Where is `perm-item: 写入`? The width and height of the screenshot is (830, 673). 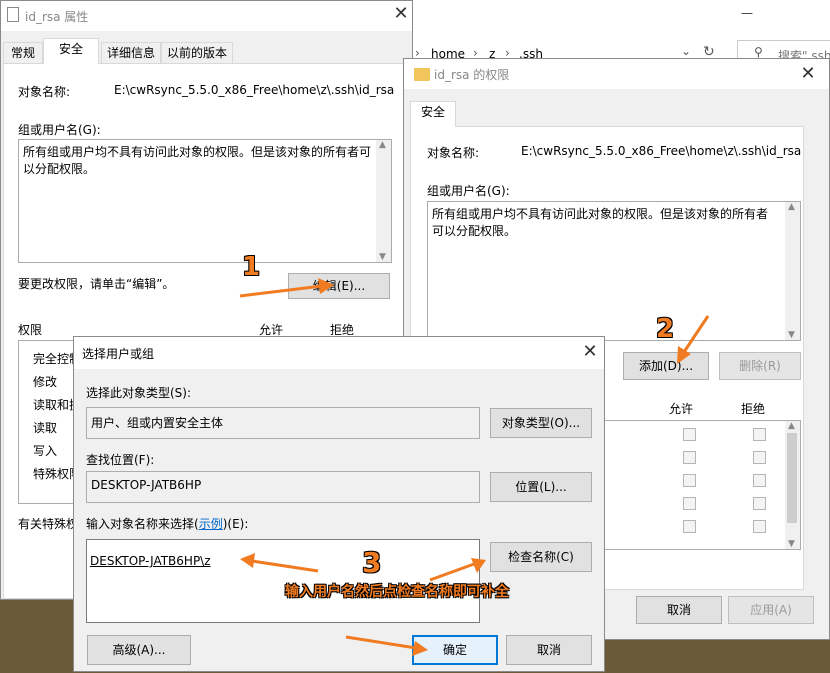
perm-item: 写入 is located at coordinates (45, 451).